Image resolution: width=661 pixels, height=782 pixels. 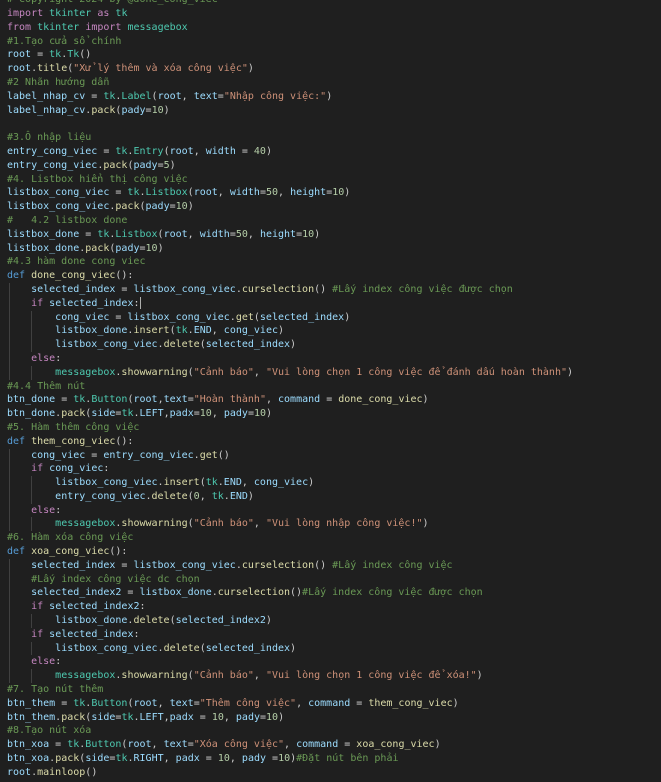 What do you see at coordinates (330, 276) in the screenshot?
I see `code-line: def done_cong_viec():` at bounding box center [330, 276].